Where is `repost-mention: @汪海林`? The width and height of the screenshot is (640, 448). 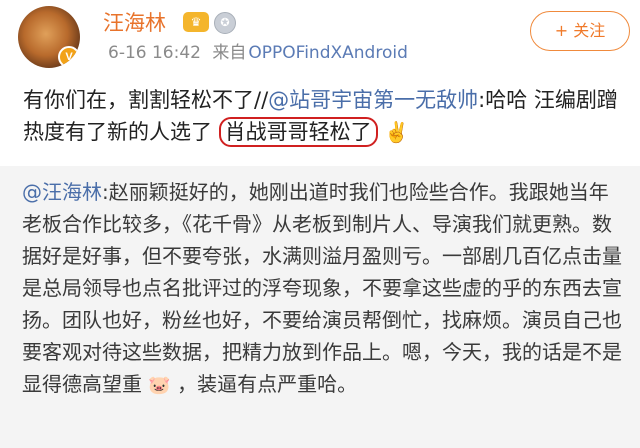 repost-mention: @汪海林 is located at coordinates (62, 192).